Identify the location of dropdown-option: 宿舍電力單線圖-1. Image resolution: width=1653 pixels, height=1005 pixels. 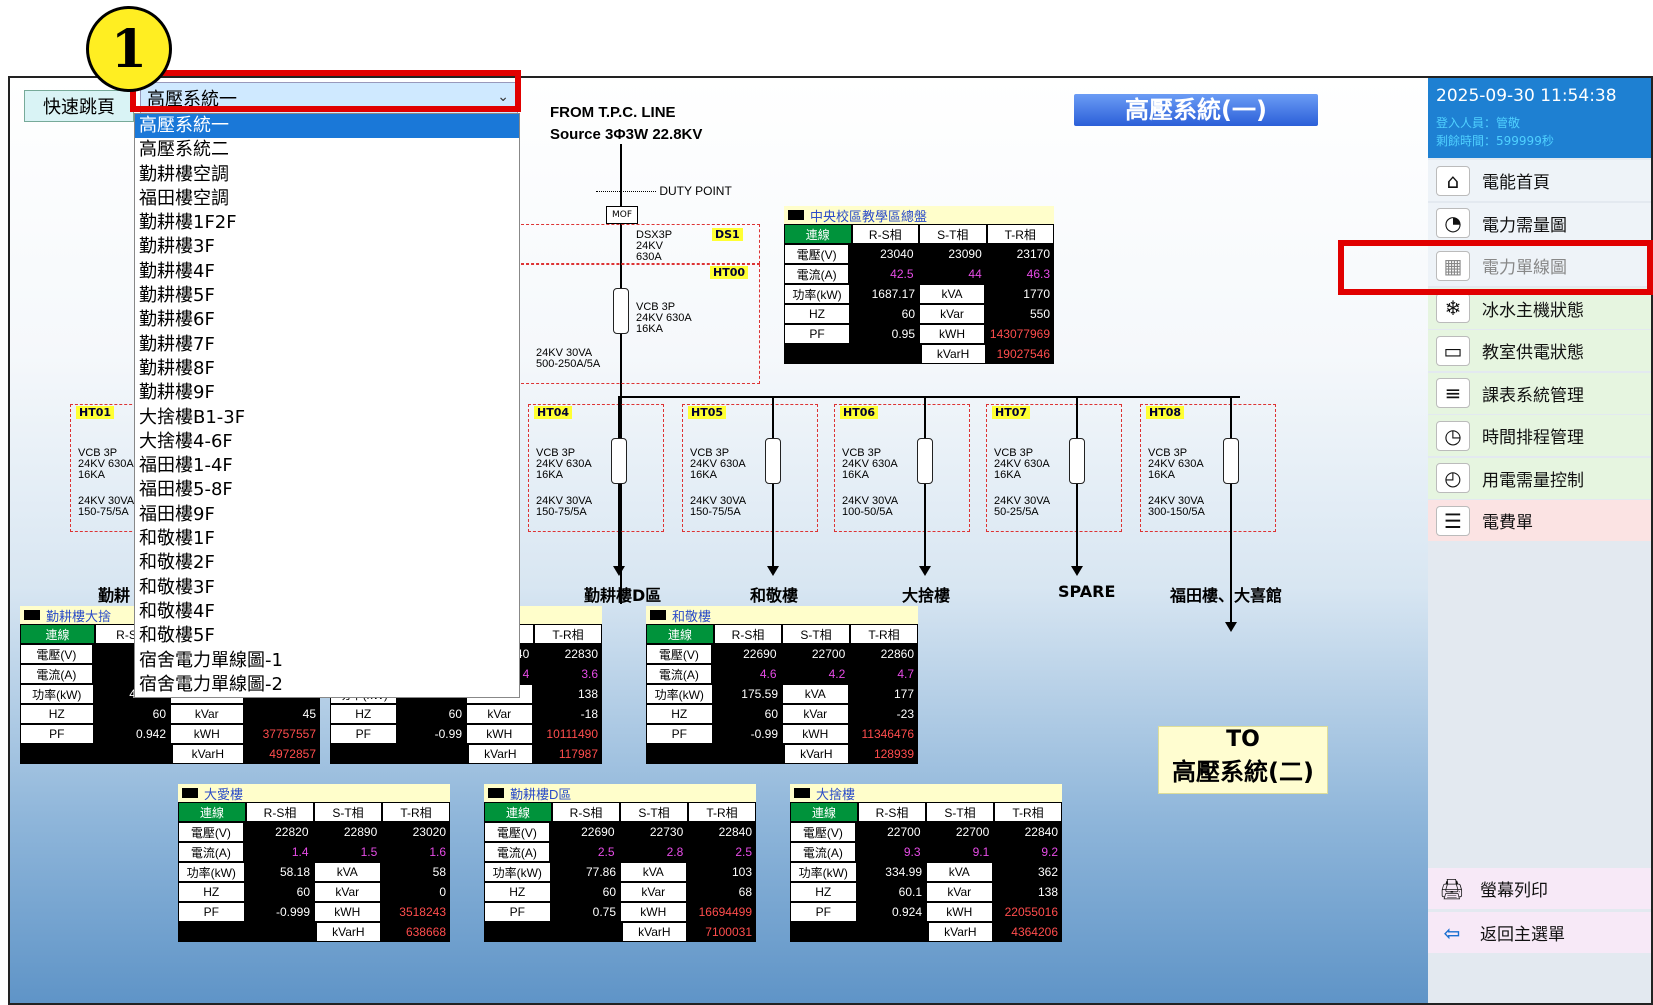
(327, 661).